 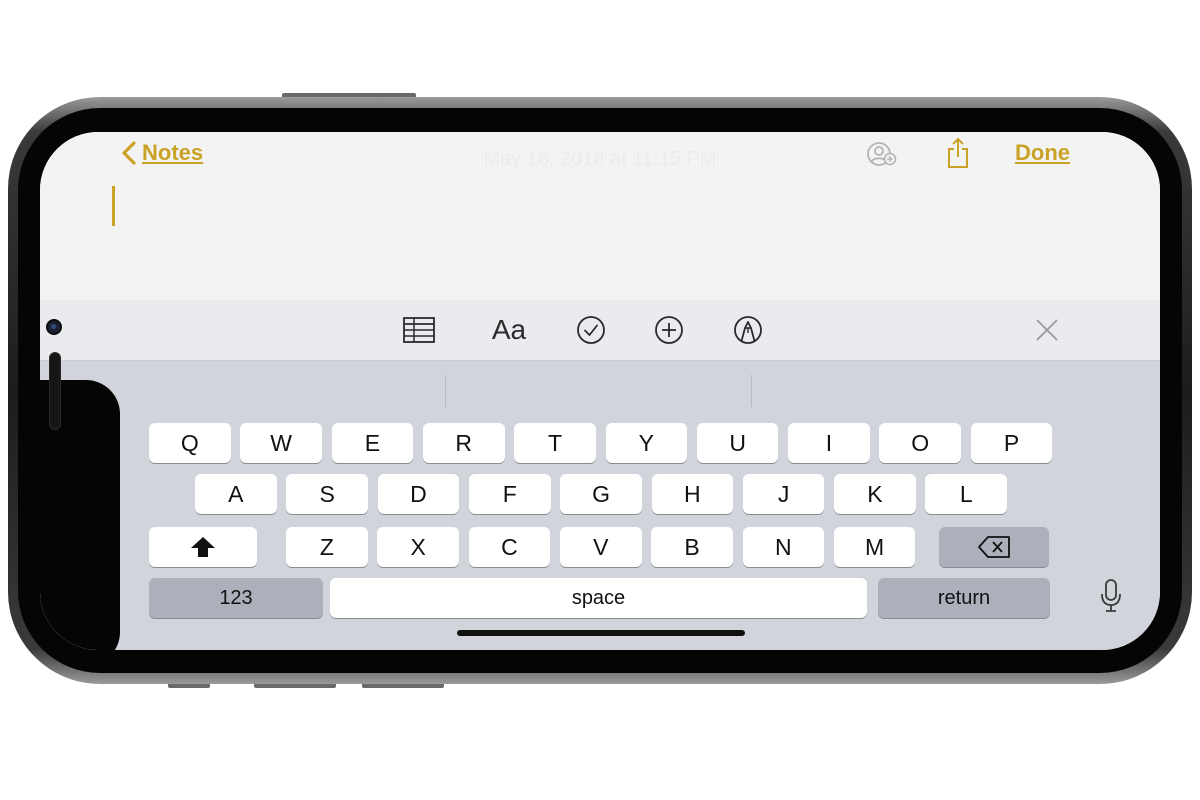 I want to click on checklist-icon, so click(x=591, y=330).